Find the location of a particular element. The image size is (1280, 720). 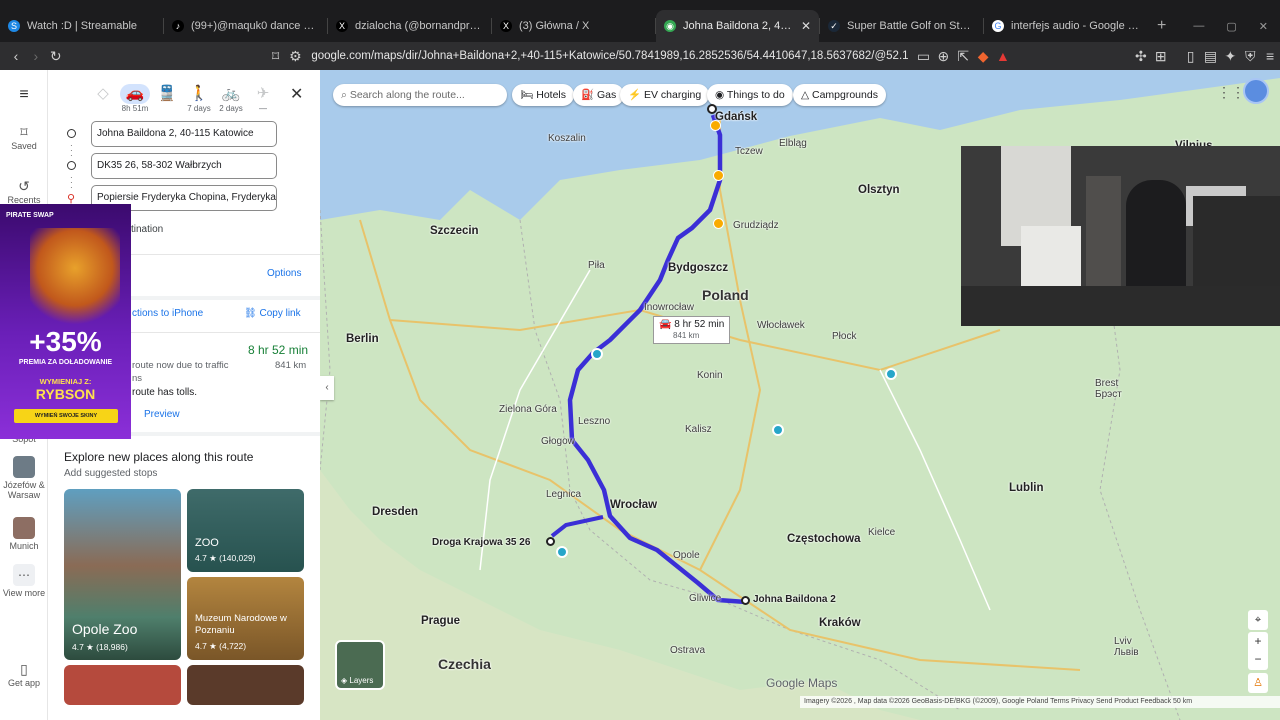

saved-button: ⌑ Saved is located at coordinates (24, 137).